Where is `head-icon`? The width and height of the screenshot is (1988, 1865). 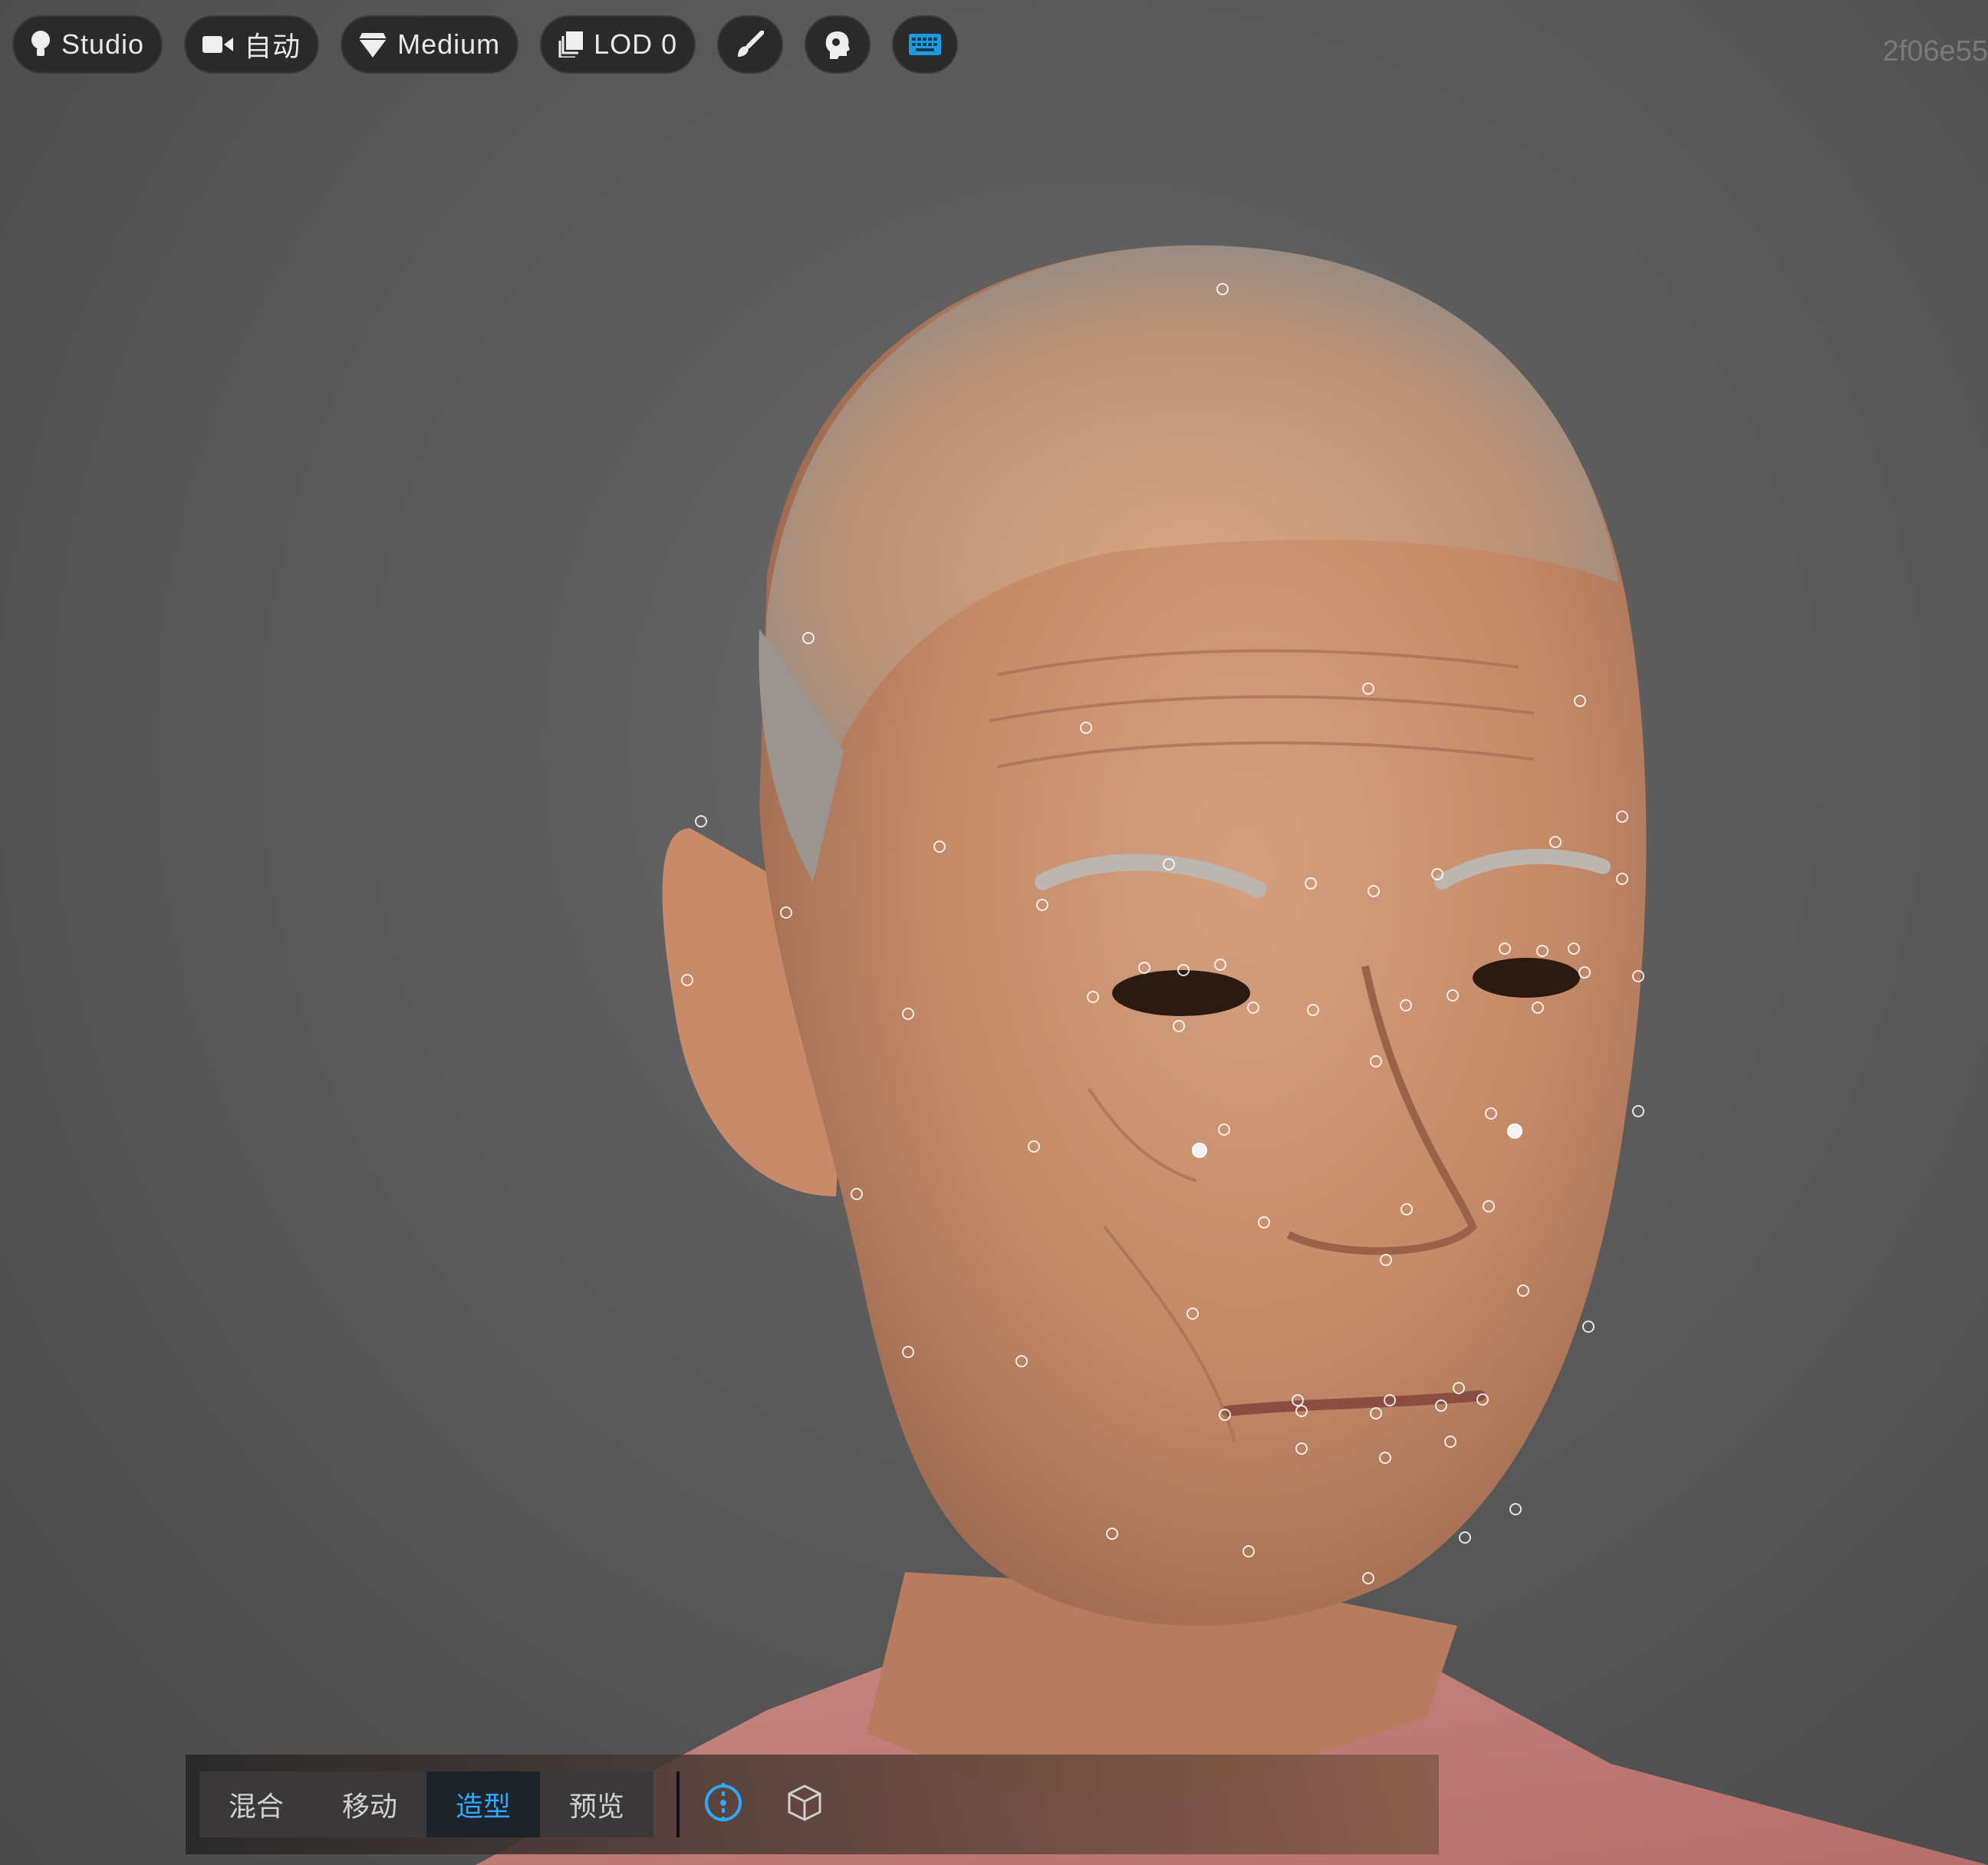 head-icon is located at coordinates (838, 44).